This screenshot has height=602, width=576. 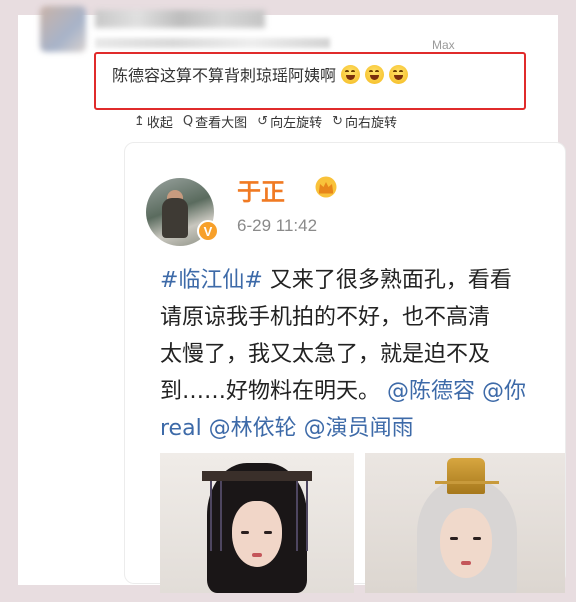 I want to click on topic-hashtag-link: #临江仙#, so click(x=211, y=280).